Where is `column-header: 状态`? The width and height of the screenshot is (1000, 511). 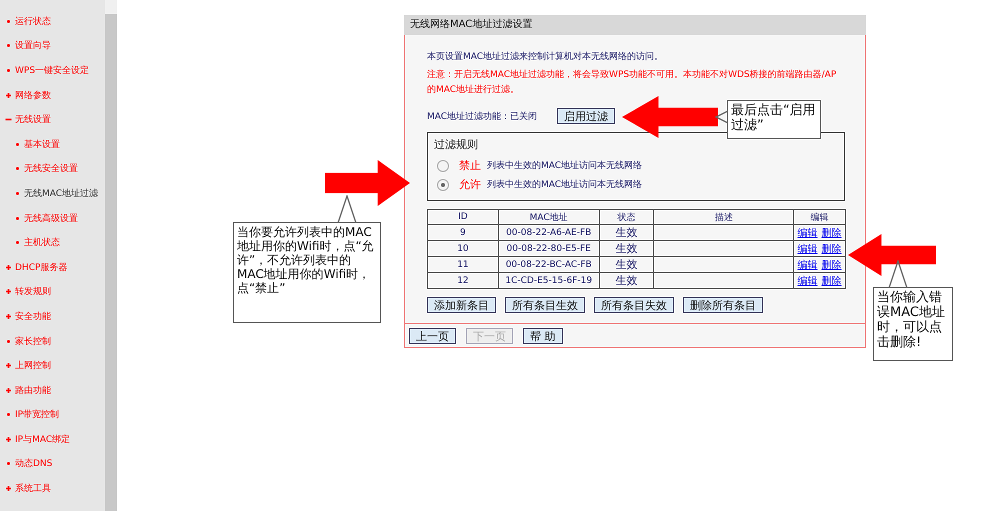 column-header: 状态 is located at coordinates (626, 217).